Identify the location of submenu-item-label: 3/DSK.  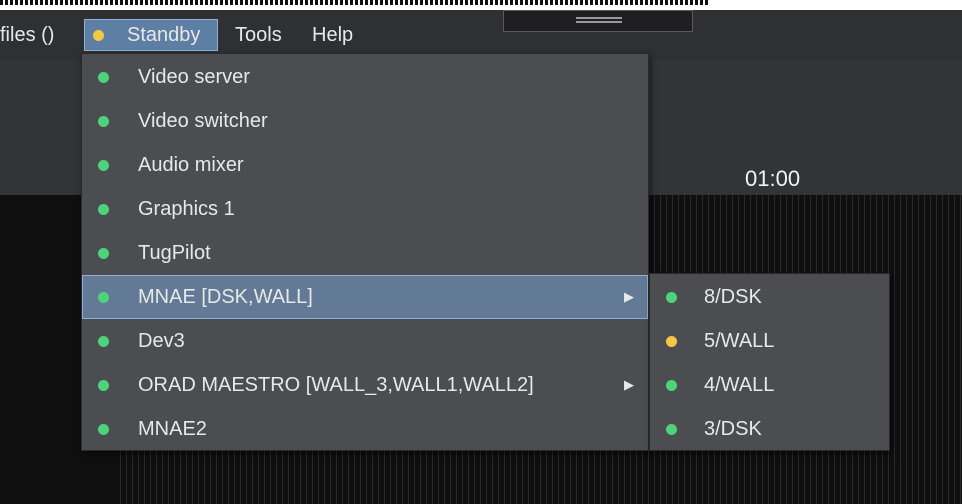
(733, 429).